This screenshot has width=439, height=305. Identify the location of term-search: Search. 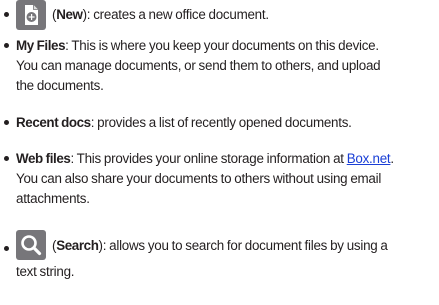
(77, 245).